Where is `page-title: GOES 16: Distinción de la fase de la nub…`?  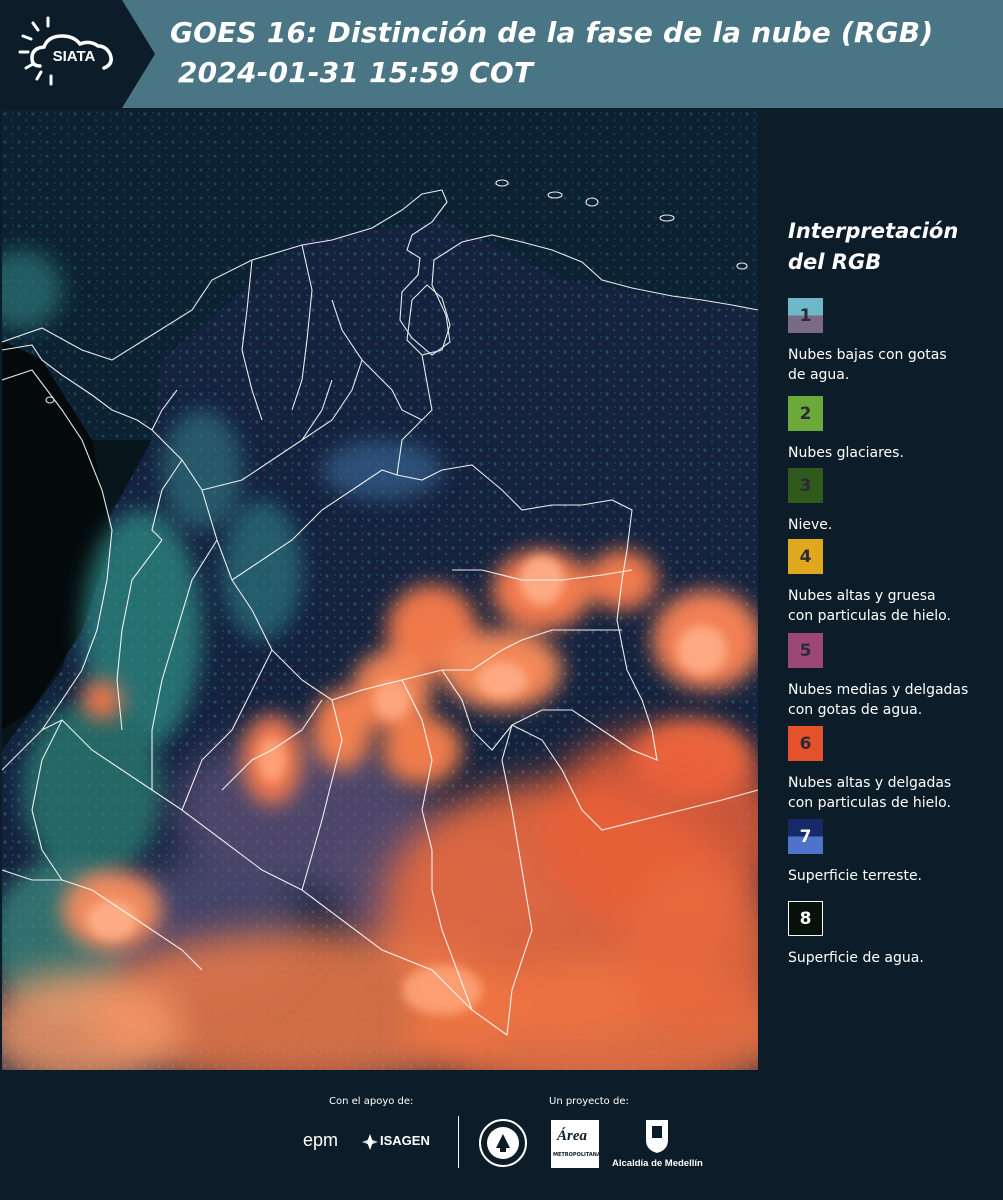
page-title: GOES 16: Distinción de la fase de la nub… is located at coordinates (552, 32).